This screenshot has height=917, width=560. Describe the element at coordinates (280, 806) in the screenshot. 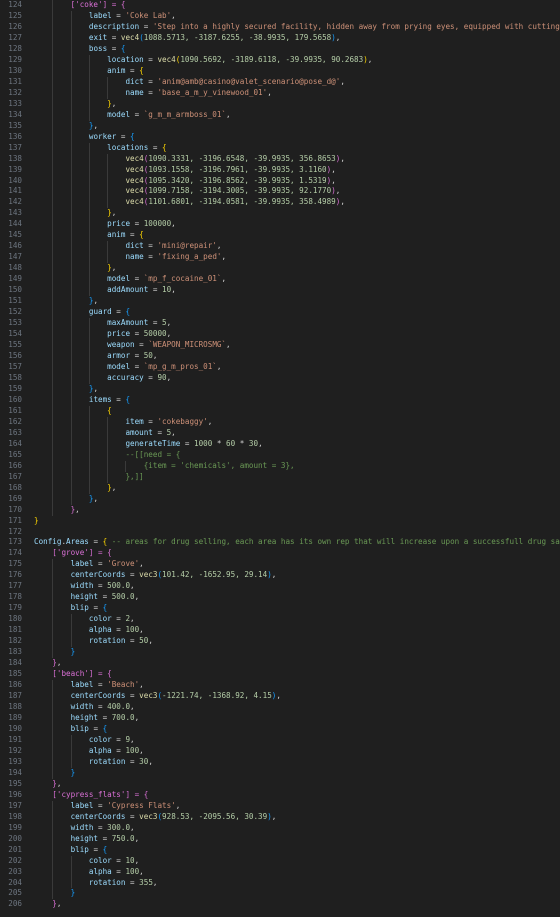

I see `code-line: 197 label = 'Cypress Flats',` at that location.